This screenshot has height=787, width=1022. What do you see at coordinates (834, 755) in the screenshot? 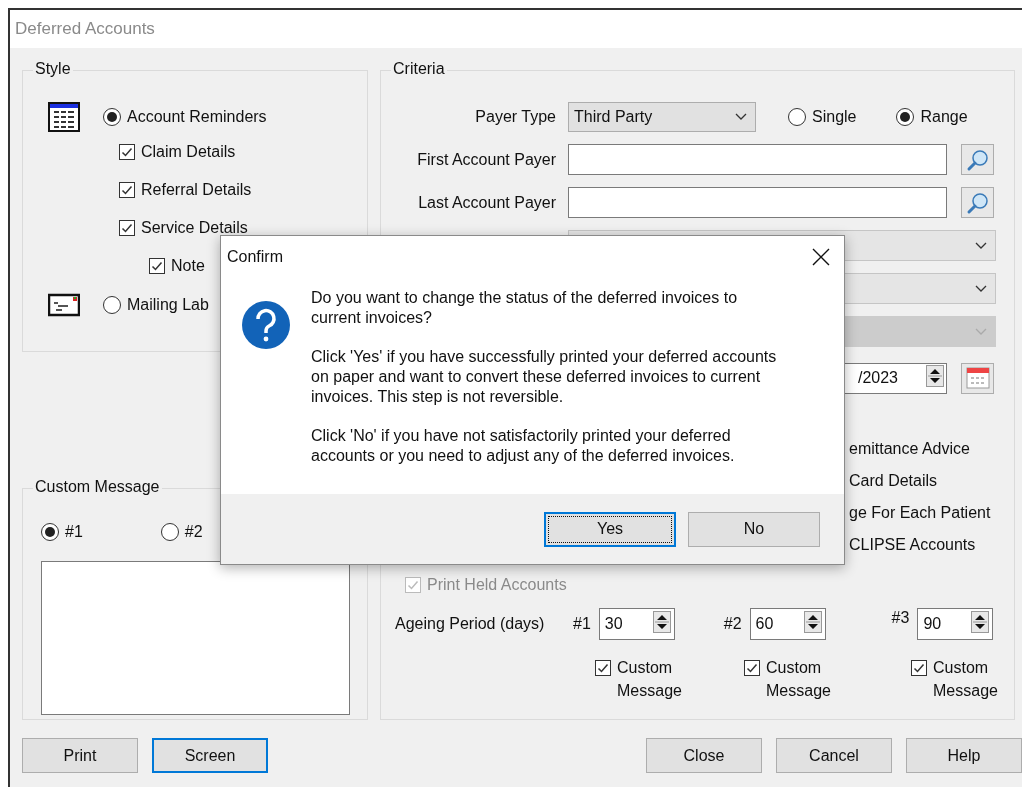
I see `action-button: Cancel` at bounding box center [834, 755].